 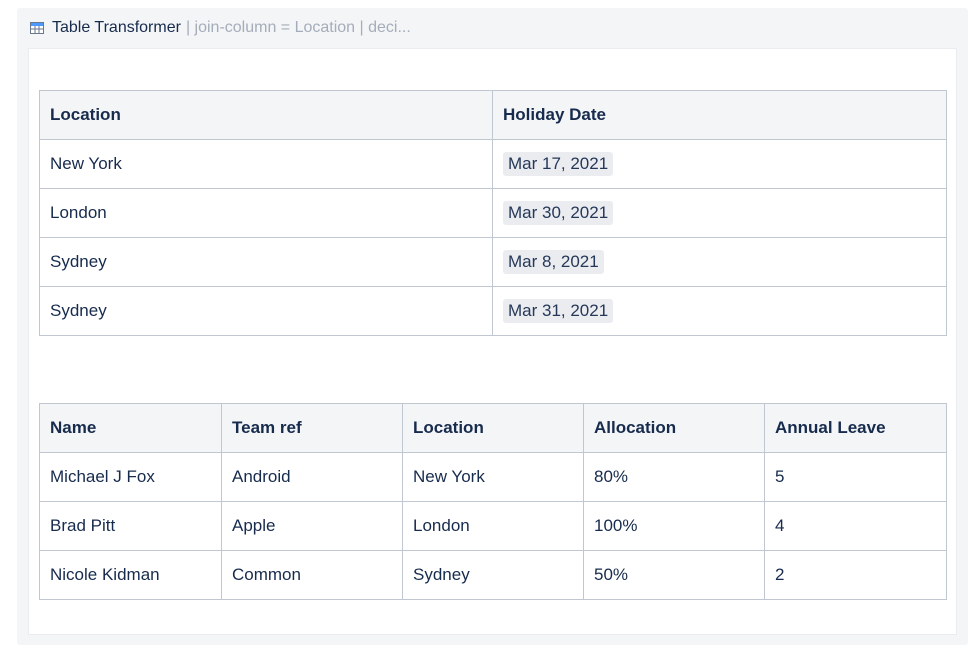 What do you see at coordinates (674, 575) in the screenshot?
I see `table-cell: 50%` at bounding box center [674, 575].